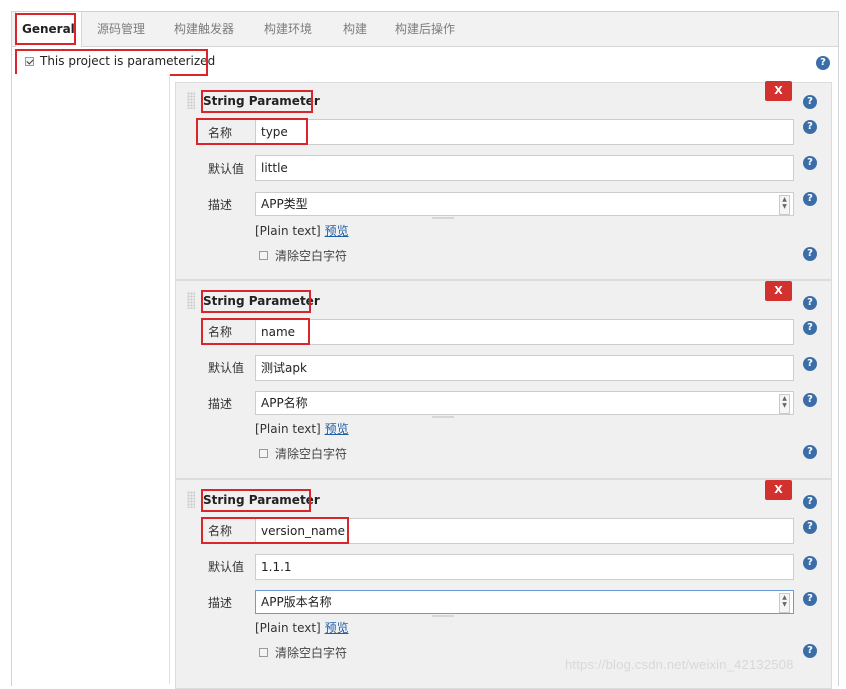  I want to click on tab-build-environment: 构建环境, so click(288, 29).